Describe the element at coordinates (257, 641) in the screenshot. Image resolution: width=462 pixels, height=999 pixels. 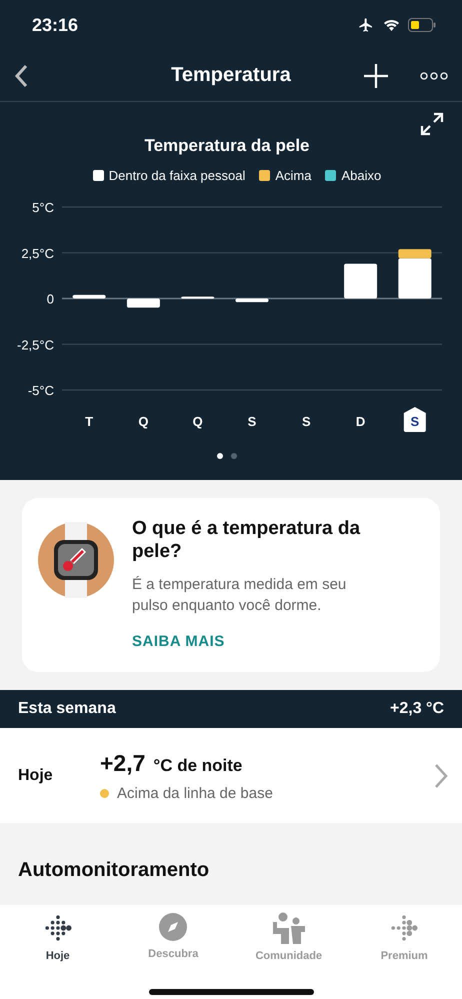
I see `learn-more-link: SAIBA MAIS` at that location.